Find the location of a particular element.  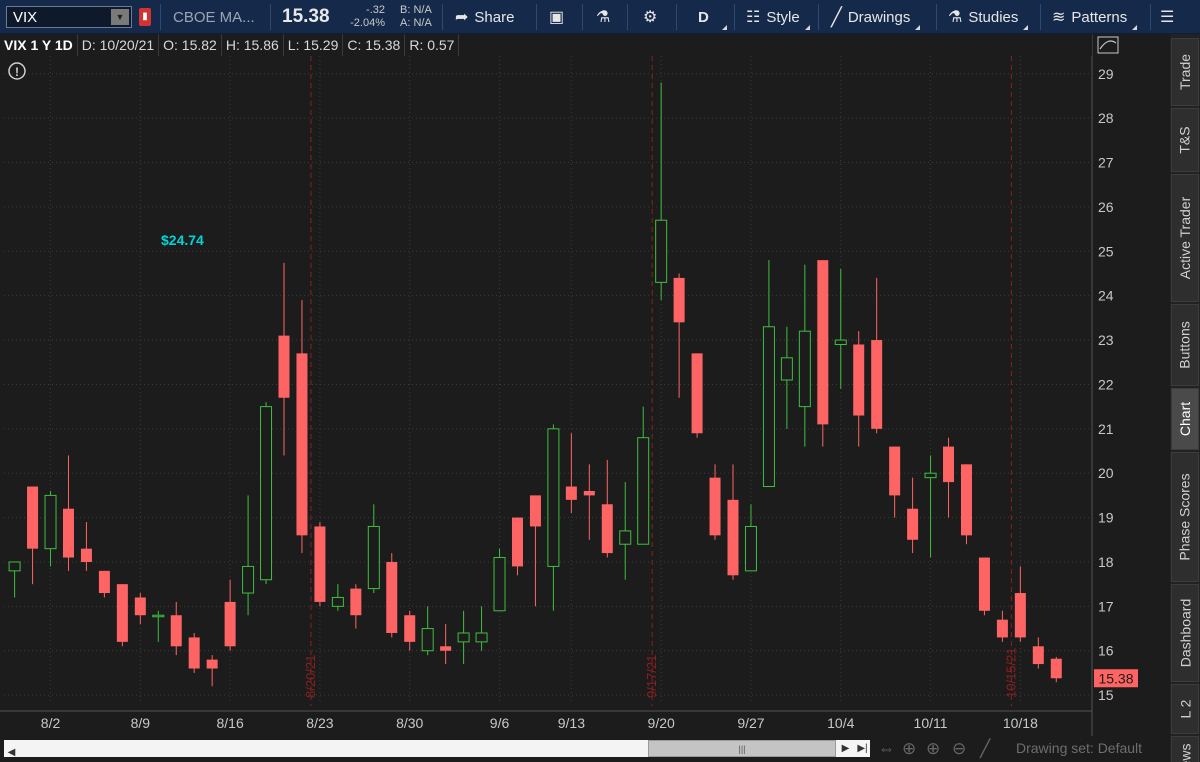

screenshot-button: ▣ is located at coordinates (559, 17).